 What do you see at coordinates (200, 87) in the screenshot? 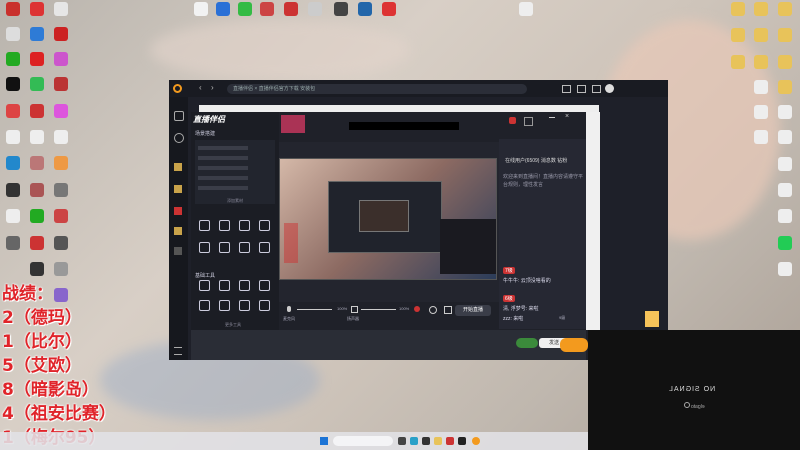
I see `back-icon: ‹` at bounding box center [200, 87].